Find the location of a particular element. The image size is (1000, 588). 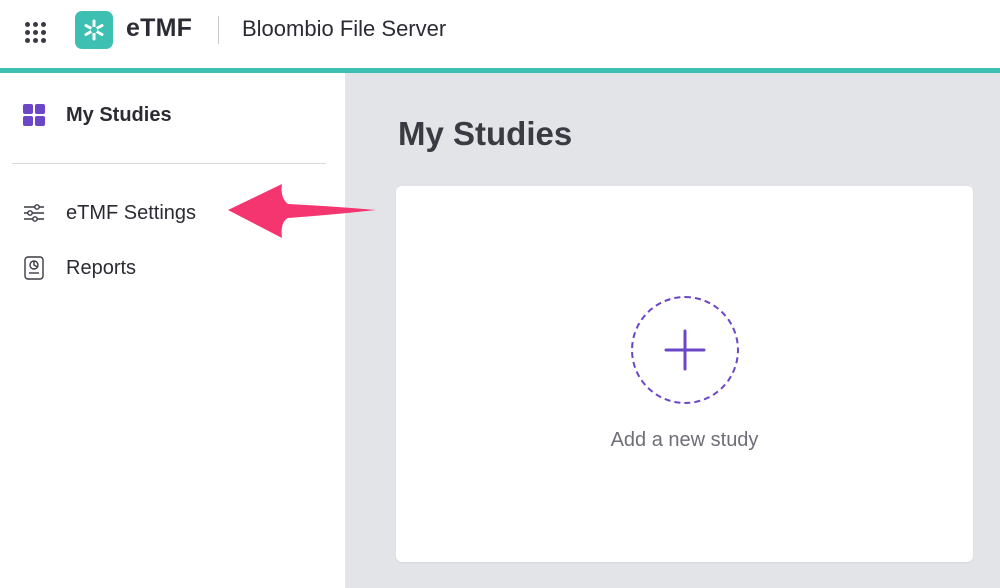

top-bar: eTMF Bloombio File Server is located at coordinates (500, 34).